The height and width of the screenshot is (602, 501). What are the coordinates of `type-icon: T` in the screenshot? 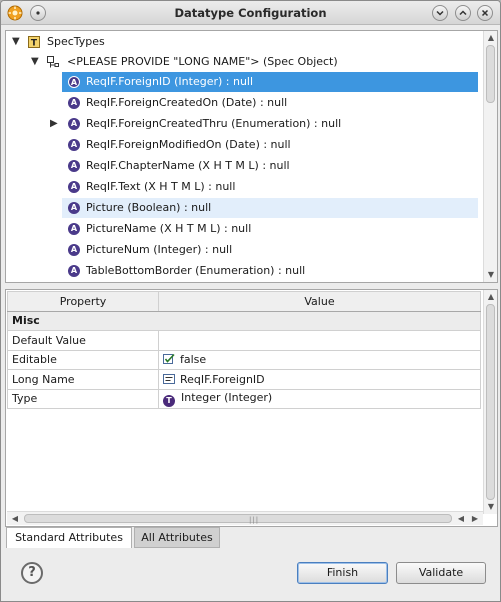 It's located at (169, 400).